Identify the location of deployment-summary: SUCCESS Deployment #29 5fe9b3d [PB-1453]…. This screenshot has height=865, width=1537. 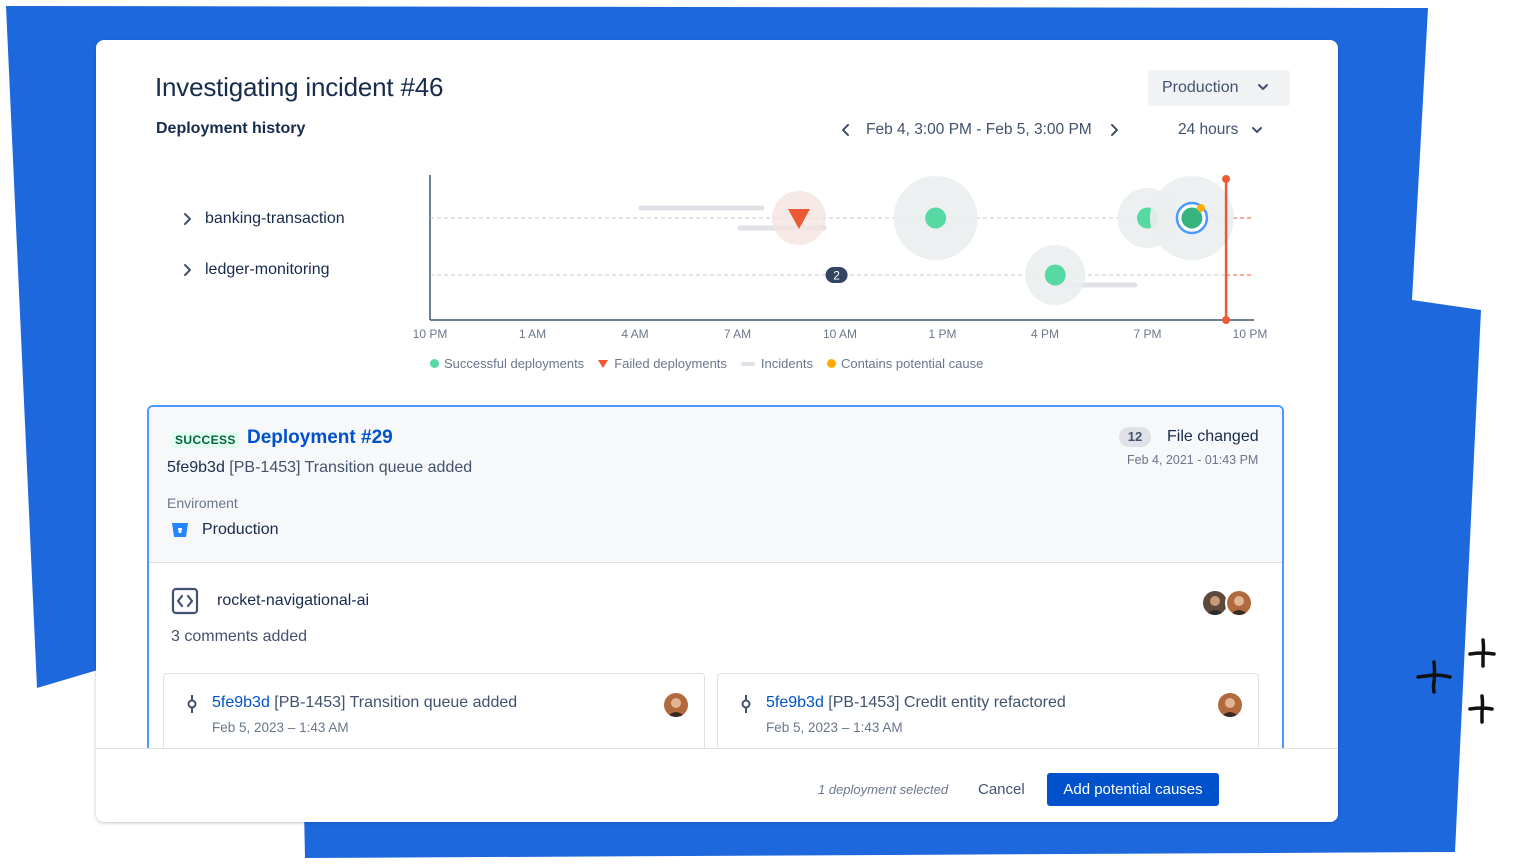
(715, 485).